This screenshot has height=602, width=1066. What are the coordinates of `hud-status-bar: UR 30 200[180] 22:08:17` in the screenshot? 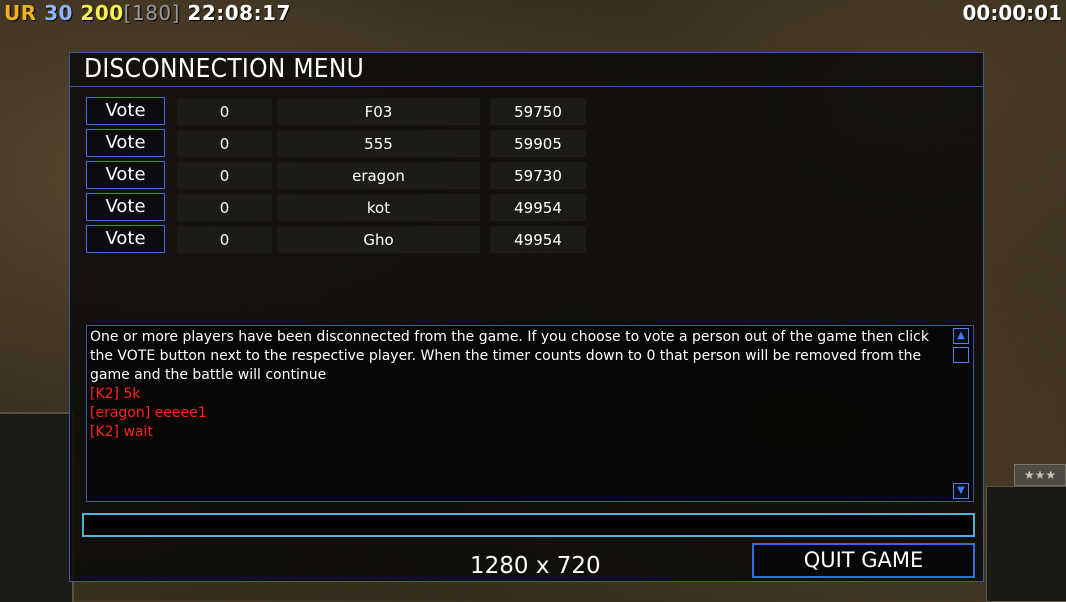 It's located at (147, 13).